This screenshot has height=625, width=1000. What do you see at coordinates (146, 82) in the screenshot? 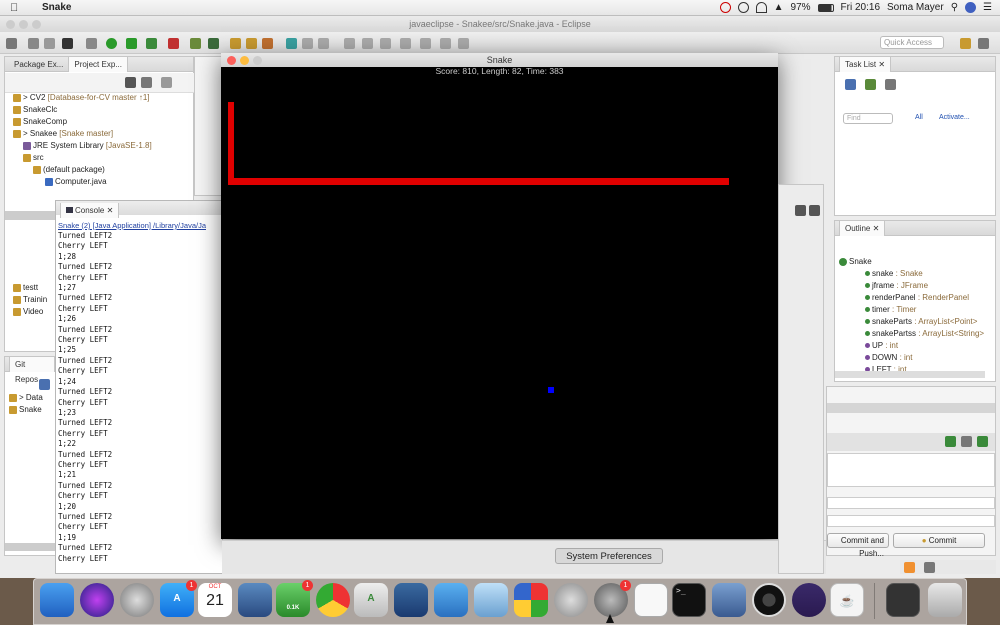
I see `link-with-editor-icon` at bounding box center [146, 82].